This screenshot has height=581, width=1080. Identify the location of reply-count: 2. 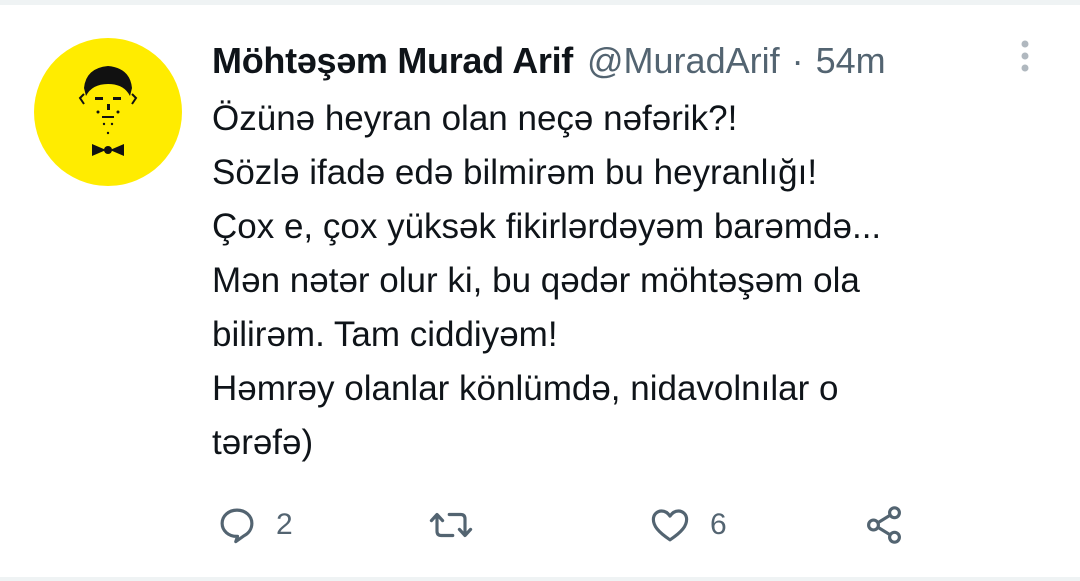
(284, 524).